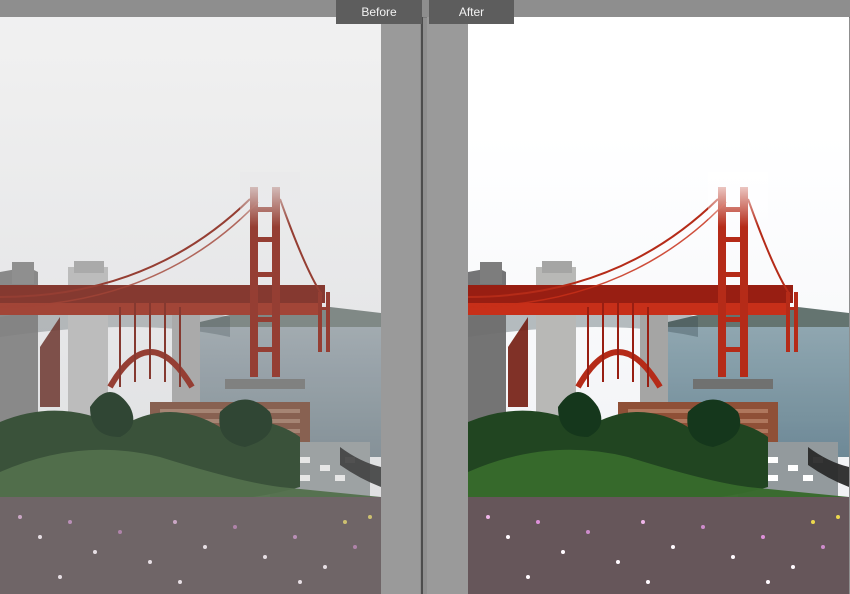  Describe the element at coordinates (422, 305) in the screenshot. I see `split-divider` at that location.